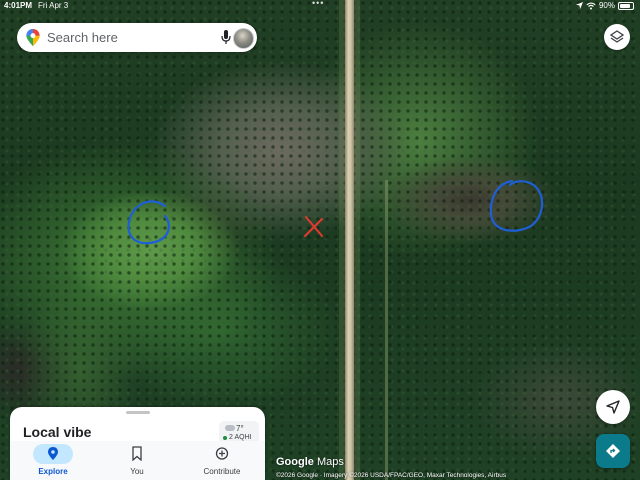 This screenshot has height=480, width=640. I want to click on nav-explore: Explore, so click(53, 460).